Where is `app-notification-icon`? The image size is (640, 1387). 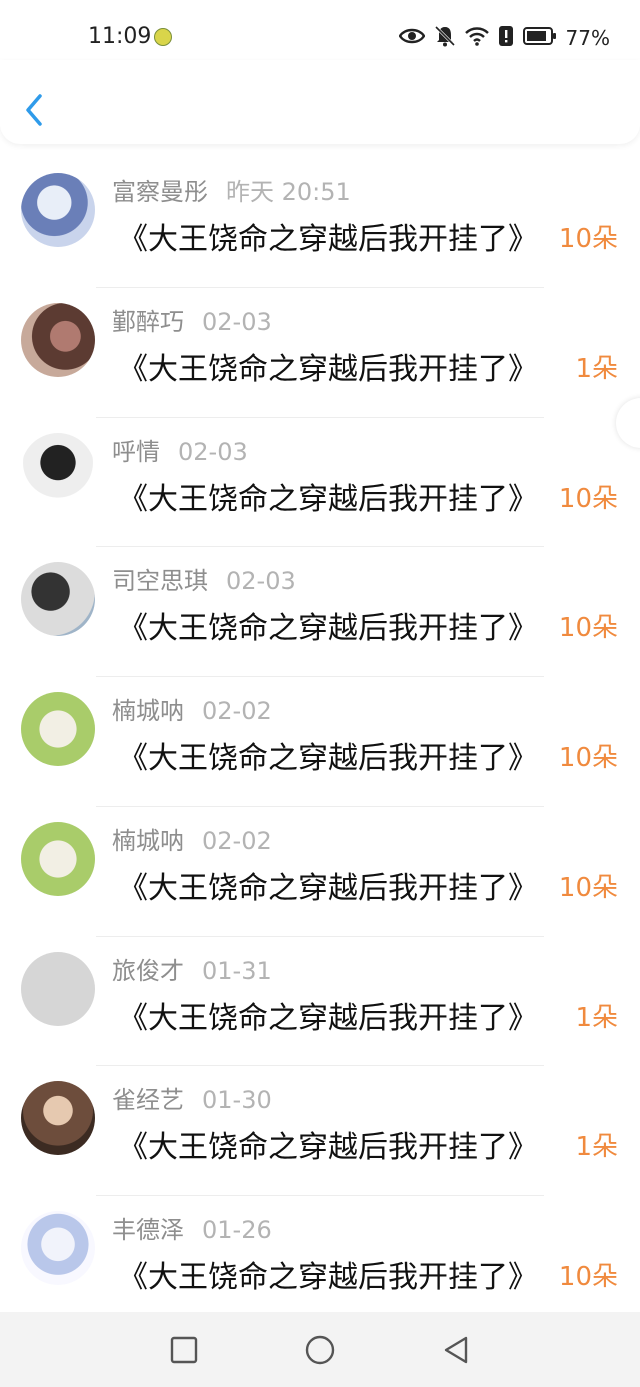 app-notification-icon is located at coordinates (163, 37).